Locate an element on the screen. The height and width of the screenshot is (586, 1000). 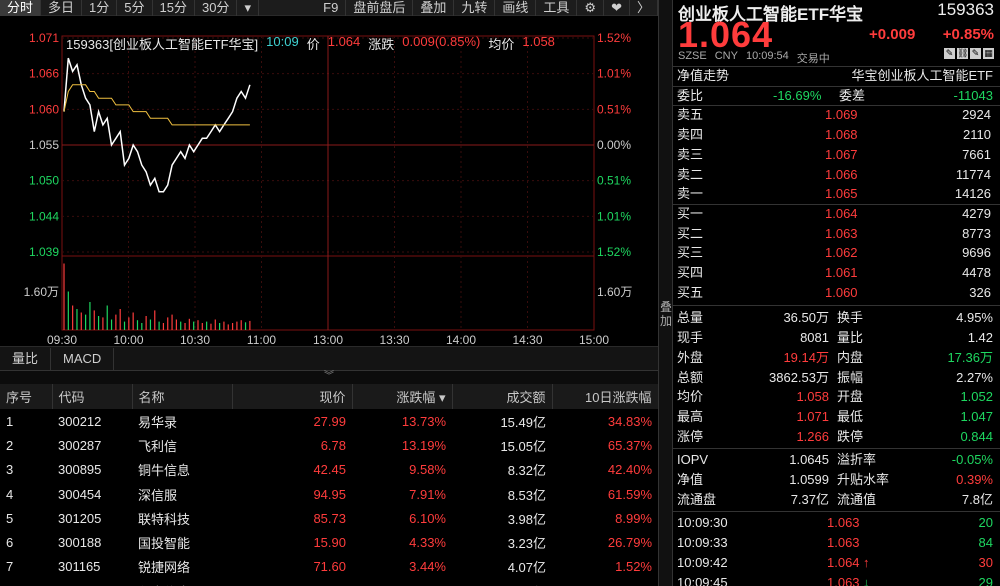
tab-multiday: 多日 is located at coordinates (62, 8).